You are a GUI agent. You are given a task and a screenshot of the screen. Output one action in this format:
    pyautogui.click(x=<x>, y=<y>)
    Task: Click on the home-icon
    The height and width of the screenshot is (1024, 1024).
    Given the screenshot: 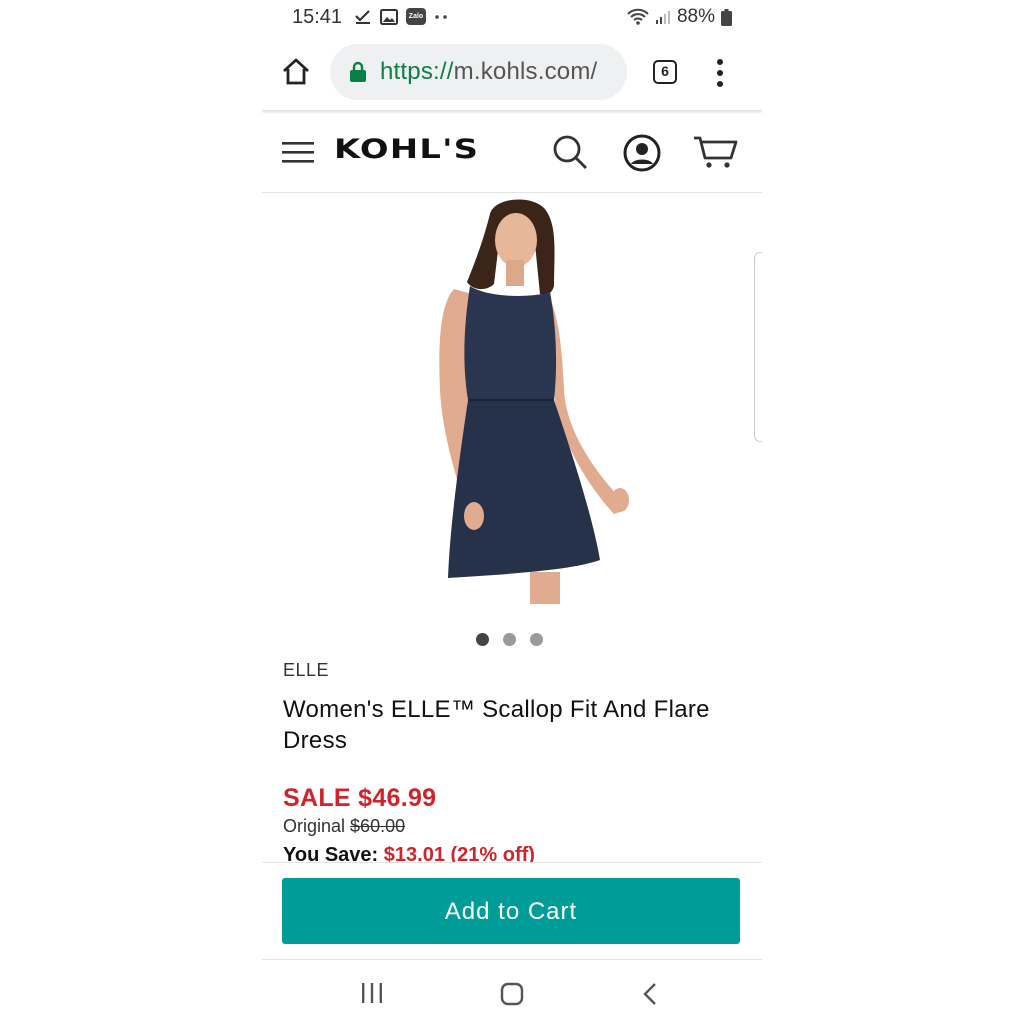 What is the action you would take?
    pyautogui.click(x=296, y=72)
    